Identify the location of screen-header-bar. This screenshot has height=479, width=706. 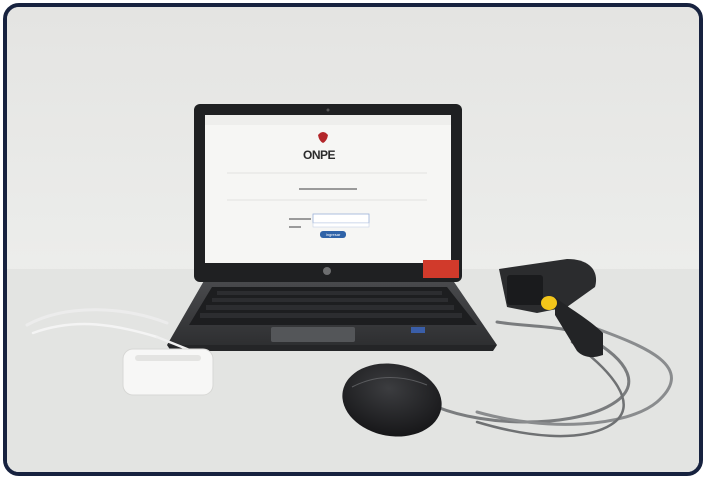
(328, 120).